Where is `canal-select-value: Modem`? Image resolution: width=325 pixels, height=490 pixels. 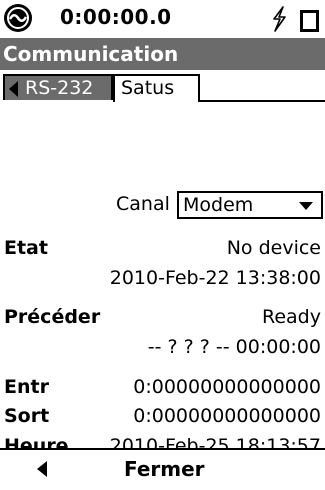
canal-select-value: Modem is located at coordinates (218, 205).